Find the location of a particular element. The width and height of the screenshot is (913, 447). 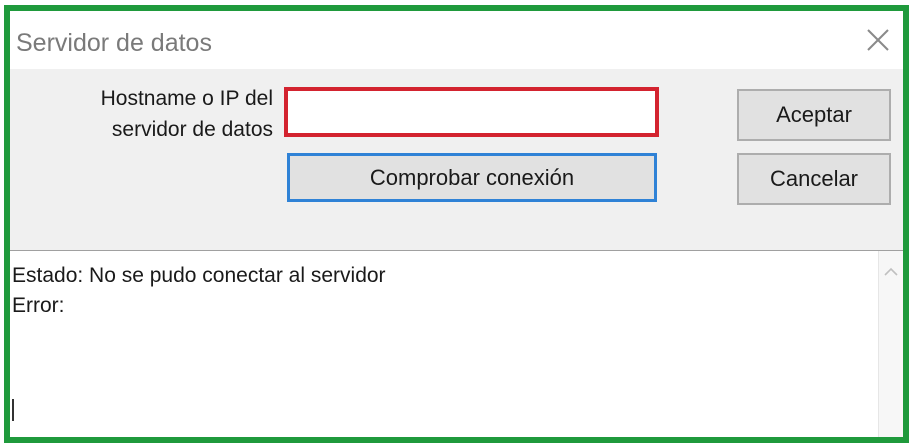

cancel-button: Cancelar is located at coordinates (814, 179).